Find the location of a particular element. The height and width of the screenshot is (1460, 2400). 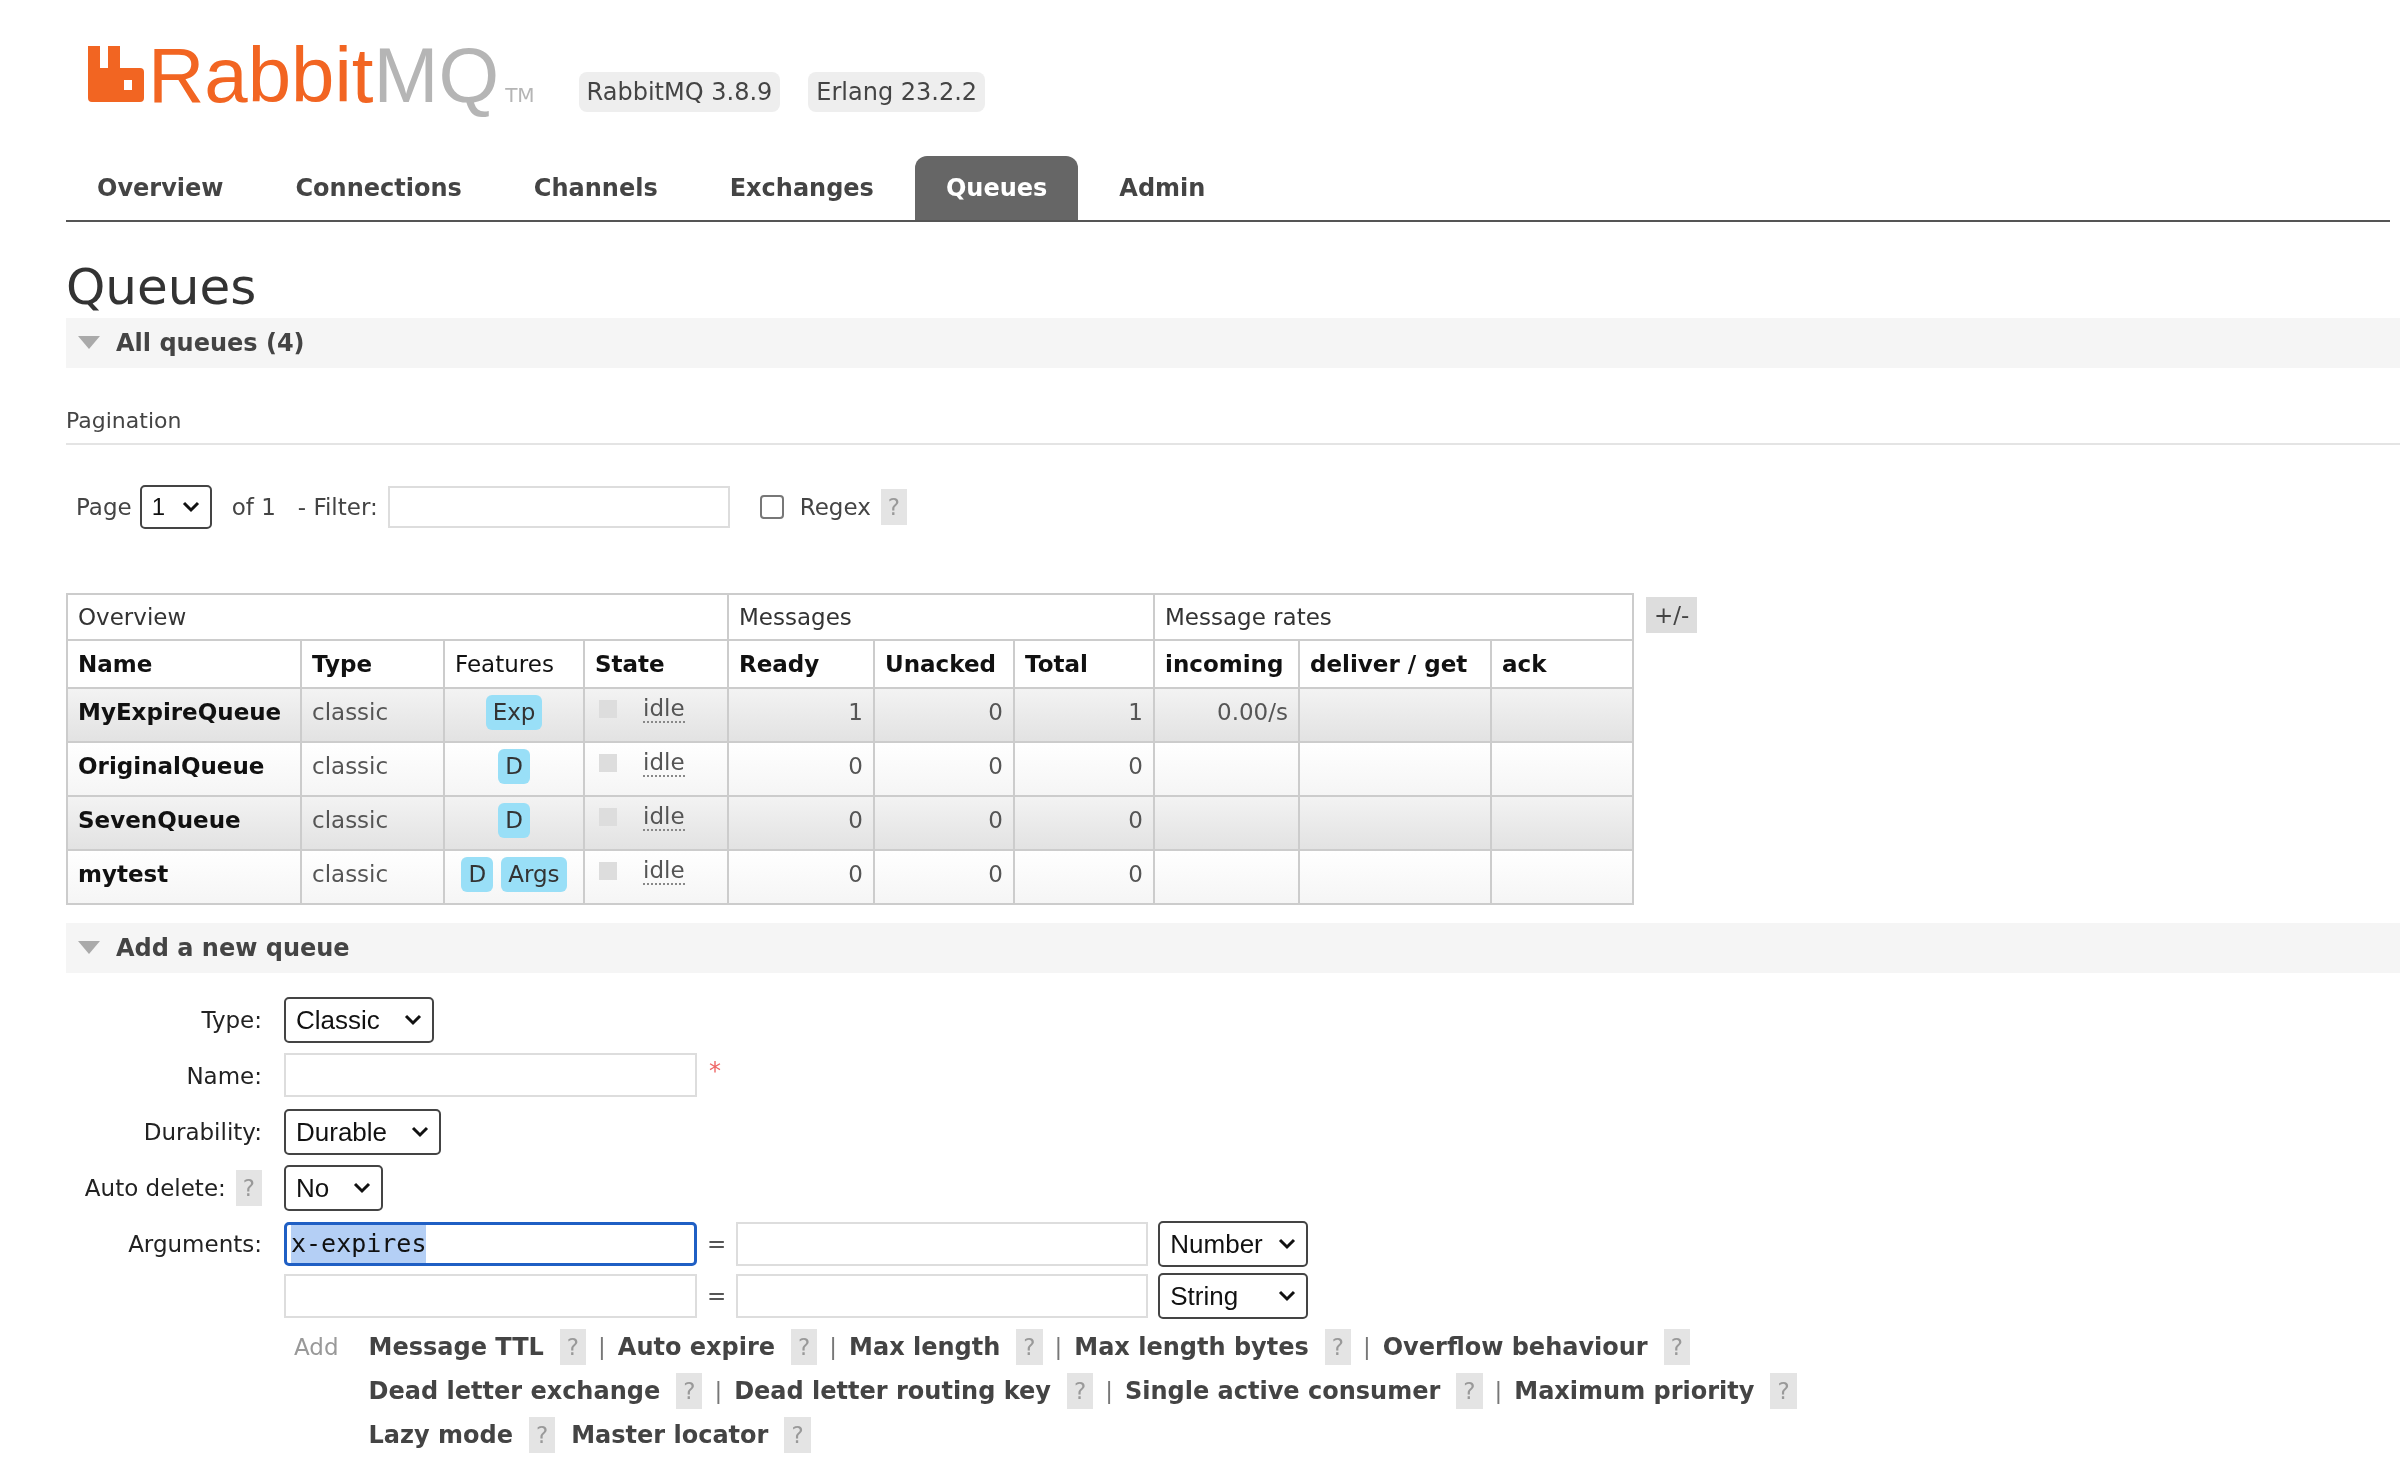

field-label: Durability: is located at coordinates (202, 1132).